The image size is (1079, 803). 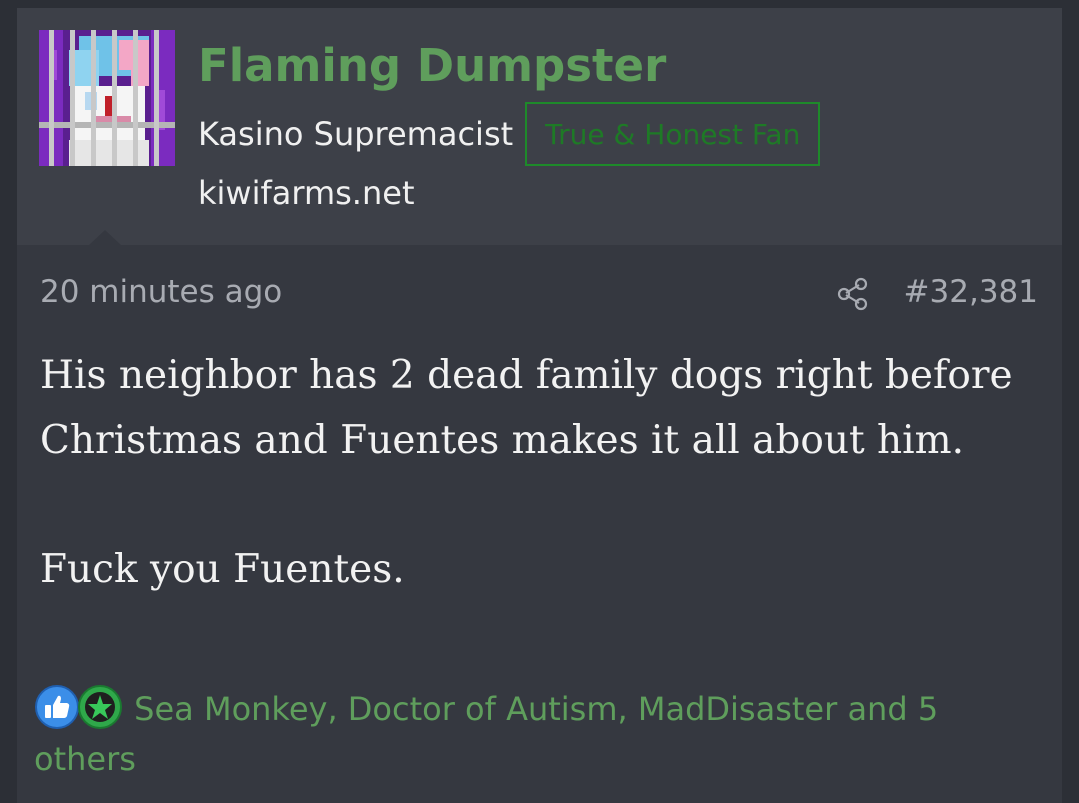 What do you see at coordinates (432, 66) in the screenshot?
I see `username: Flaming Dumpster` at bounding box center [432, 66].